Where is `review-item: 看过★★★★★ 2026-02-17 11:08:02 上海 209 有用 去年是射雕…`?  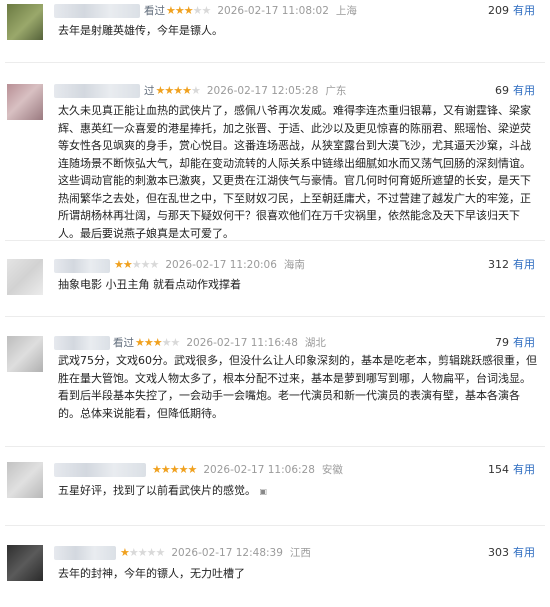 review-item: 看过★★★★★ 2026-02-17 11:08:02 上海 209 有用 去年是射雕… is located at coordinates (275, 26).